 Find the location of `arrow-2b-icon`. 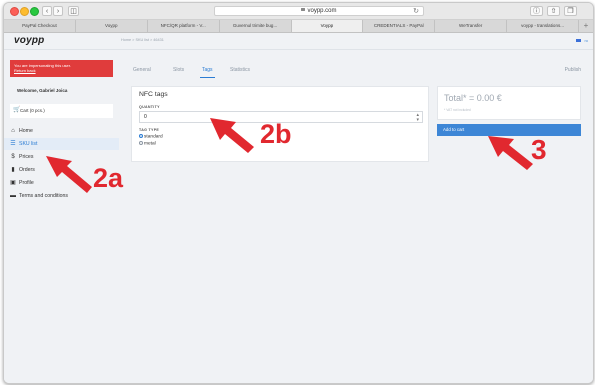

arrow-2b-icon is located at coordinates (232, 135).